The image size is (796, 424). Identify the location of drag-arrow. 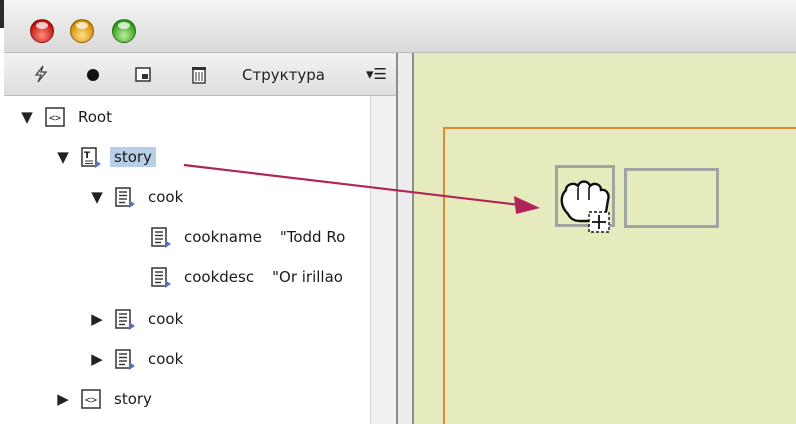
(361, 188).